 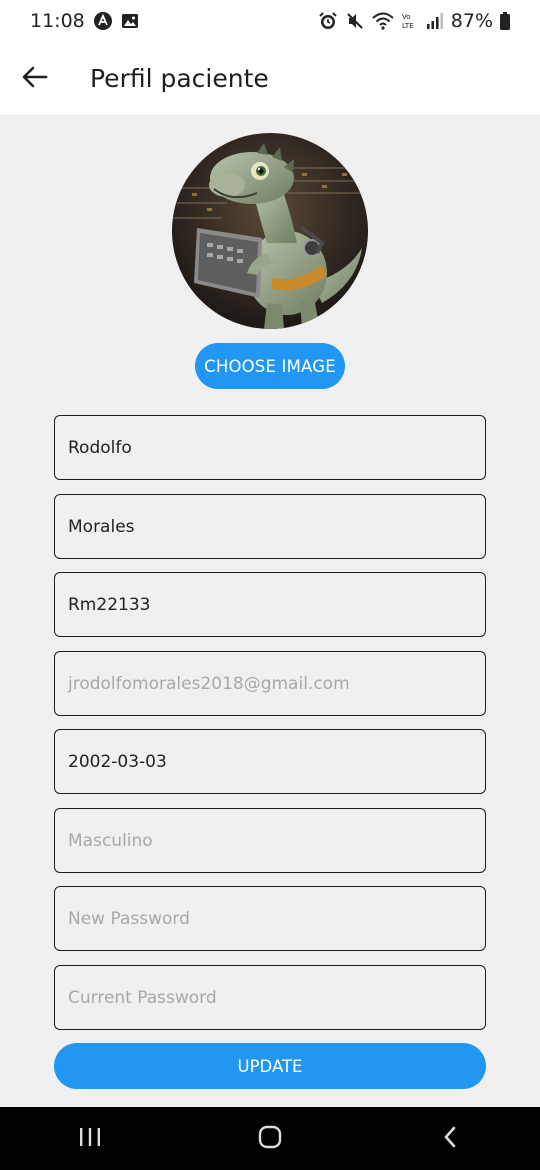 I want to click on update-button: UPDATE, so click(x=270, y=1066).